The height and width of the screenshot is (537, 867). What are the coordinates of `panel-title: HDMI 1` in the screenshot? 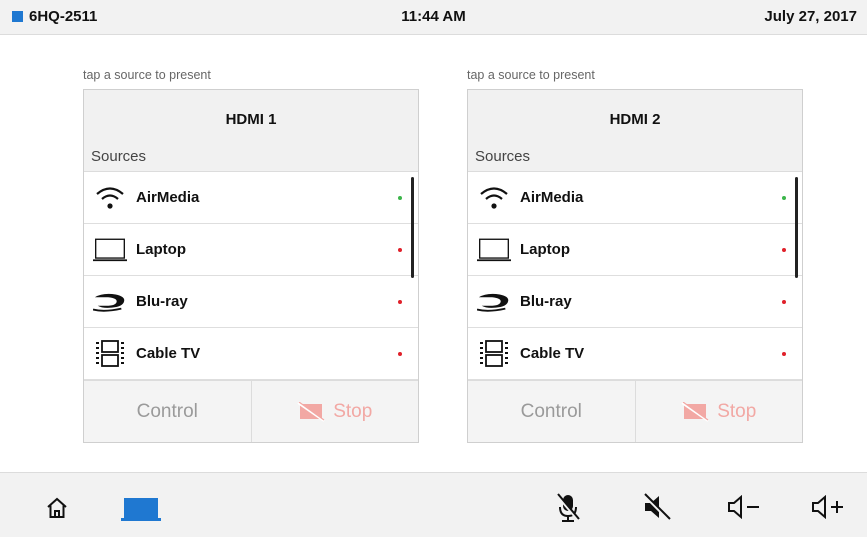 It's located at (251, 116).